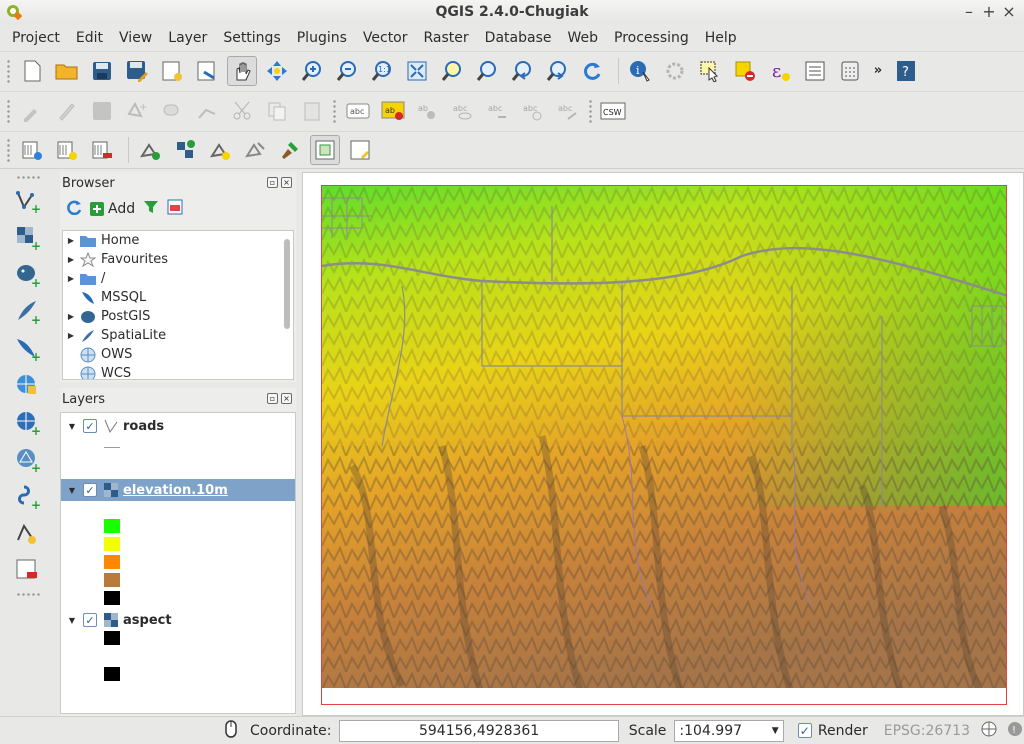 The height and width of the screenshot is (744, 1024). I want to click on toggle-editing-icon, so click(67, 111).